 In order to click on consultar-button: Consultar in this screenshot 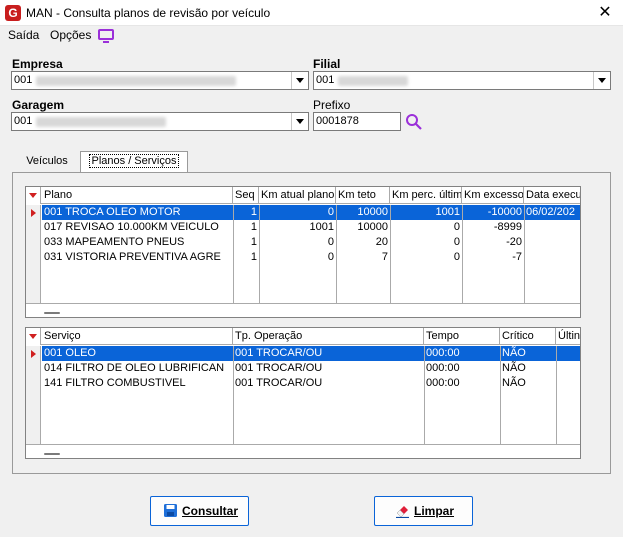, I will do `click(199, 511)`.